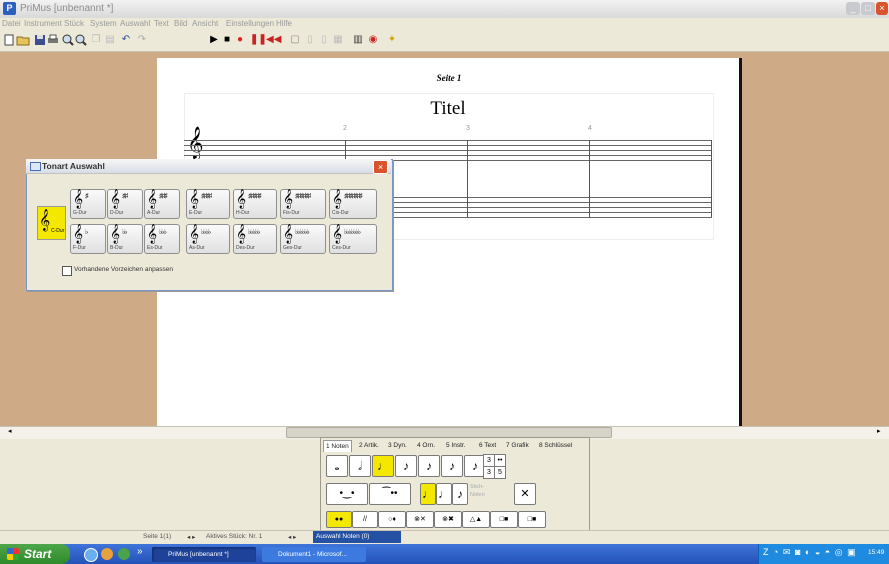 The width and height of the screenshot is (889, 564). Describe the element at coordinates (392, 40) in the screenshot. I see `wizard-icon: ✦` at that location.